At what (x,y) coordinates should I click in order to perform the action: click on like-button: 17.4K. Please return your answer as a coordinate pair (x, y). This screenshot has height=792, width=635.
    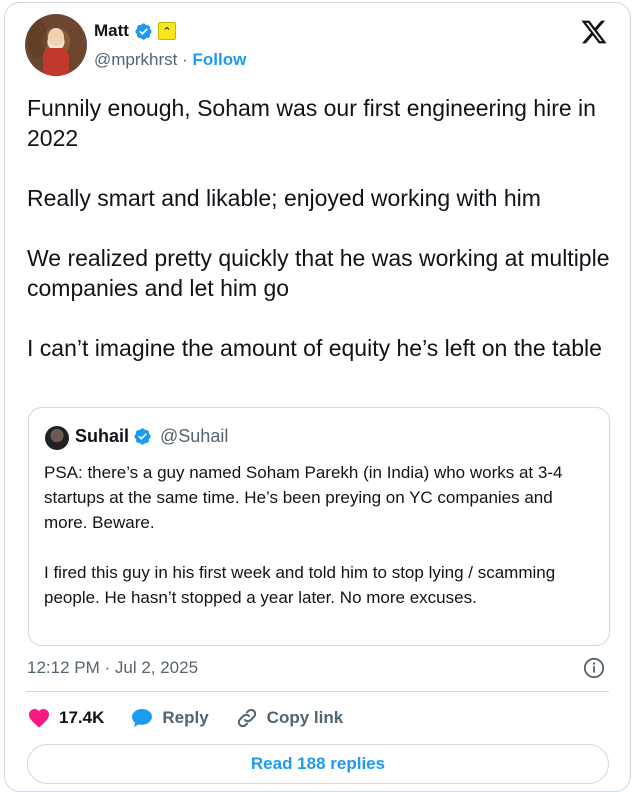
    Looking at the image, I should click on (65, 718).